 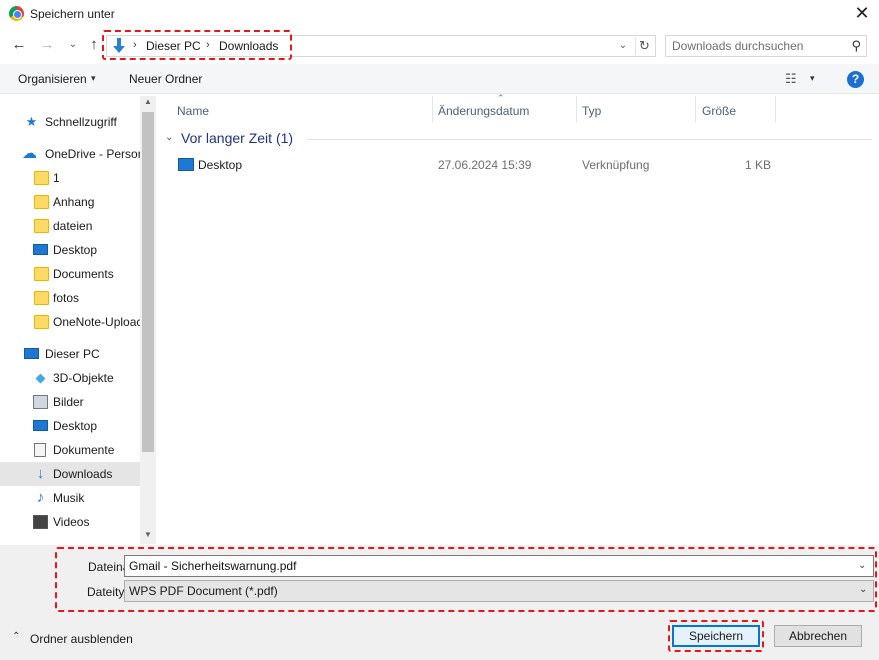 I want to click on scroll-up-icon: ▲, so click(x=147, y=101).